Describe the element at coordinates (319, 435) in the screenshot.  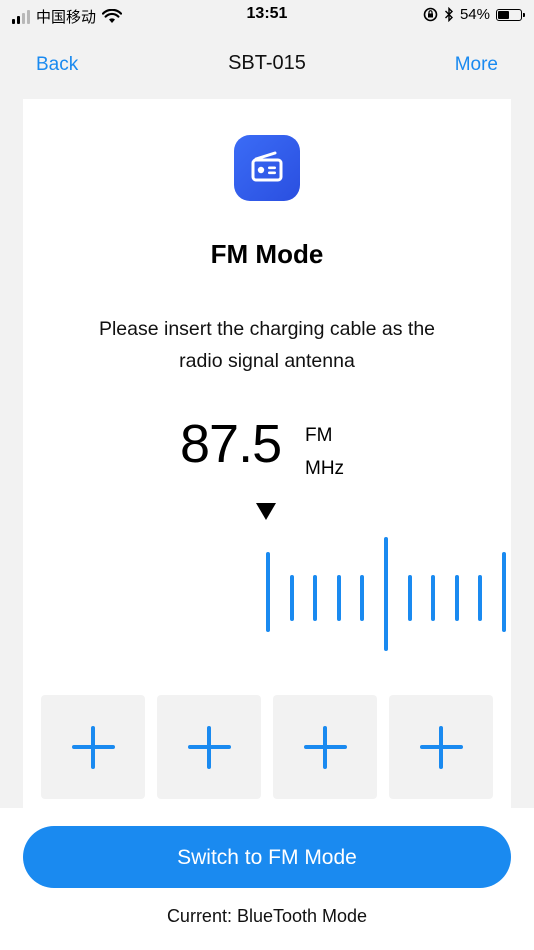
I see `band-label: FM` at that location.